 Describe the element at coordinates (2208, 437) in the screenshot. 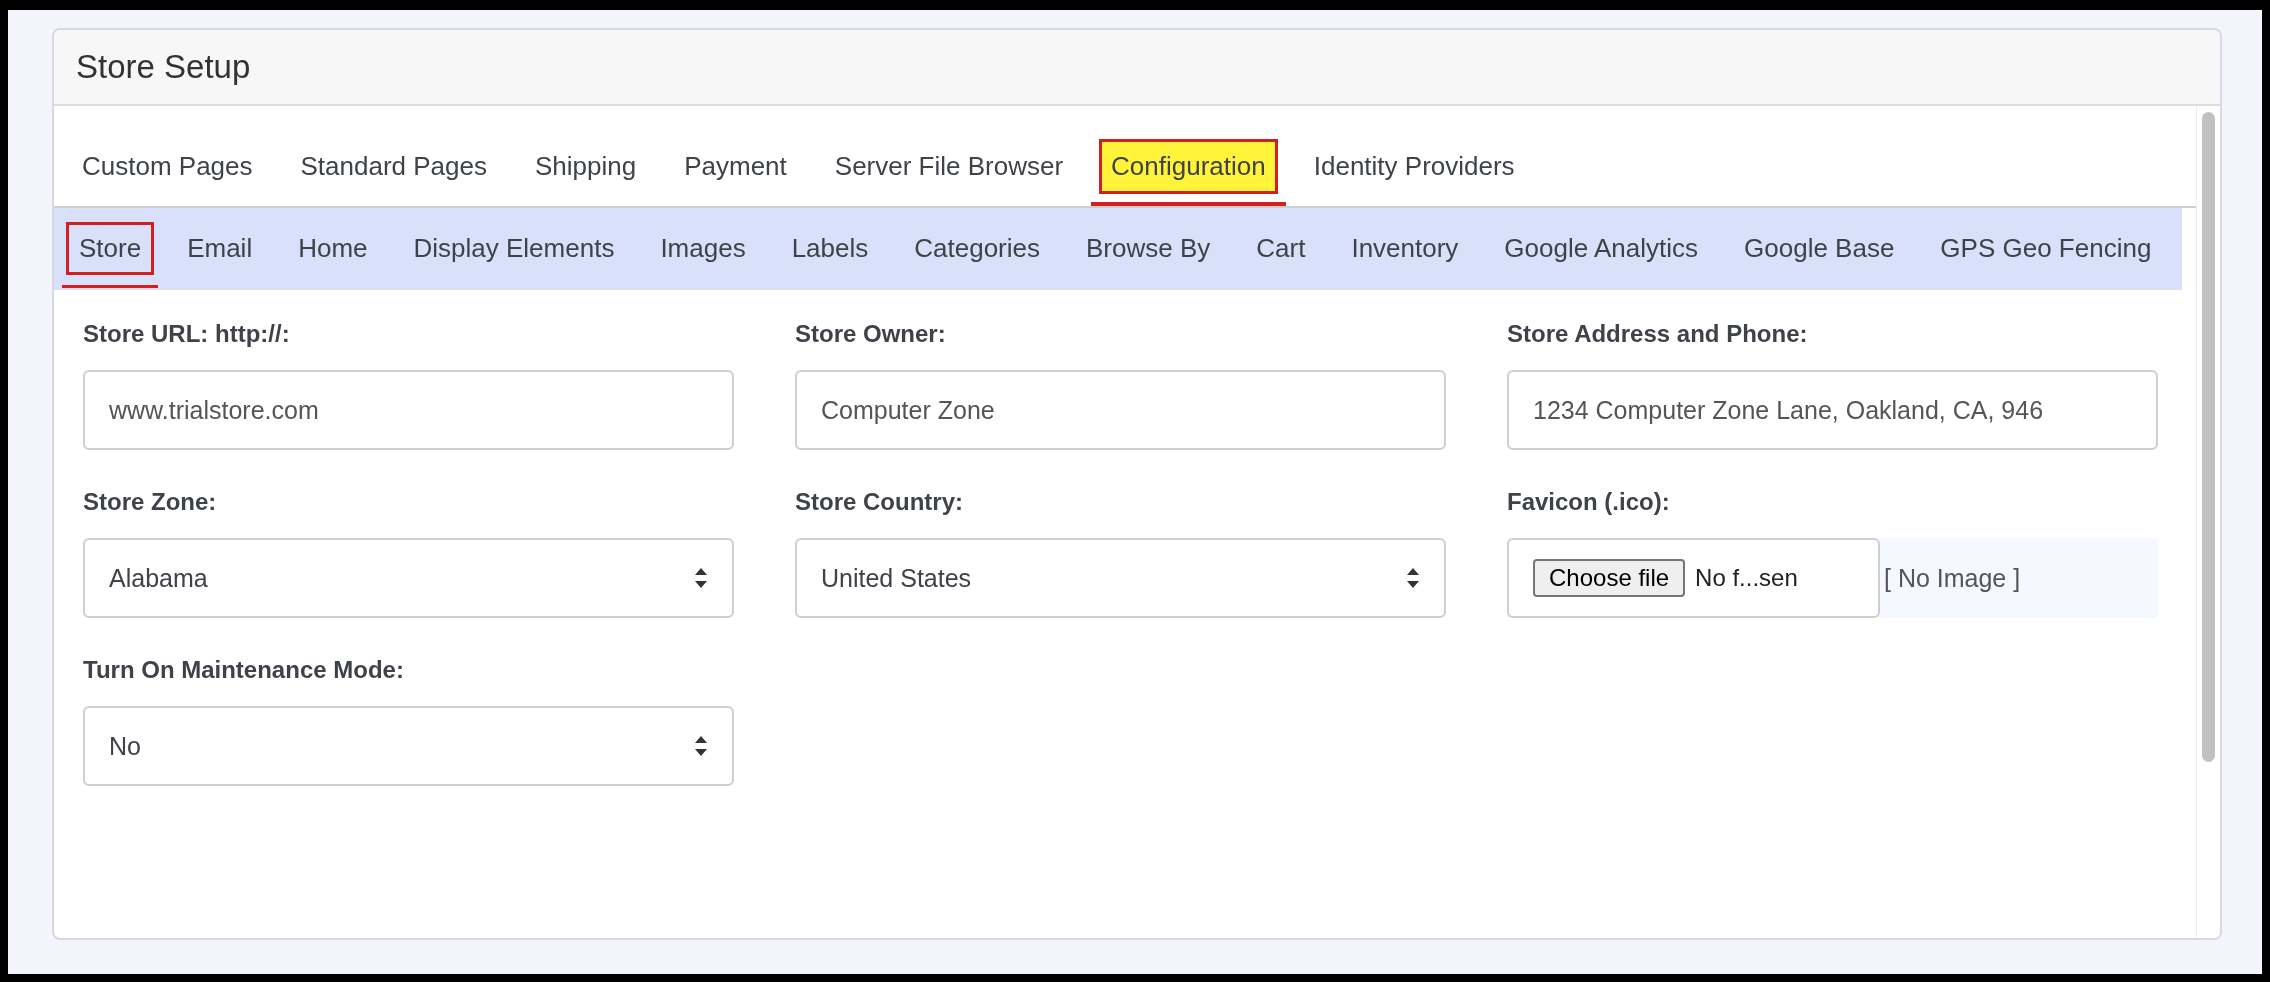

I see `scrollbar-thumb` at that location.